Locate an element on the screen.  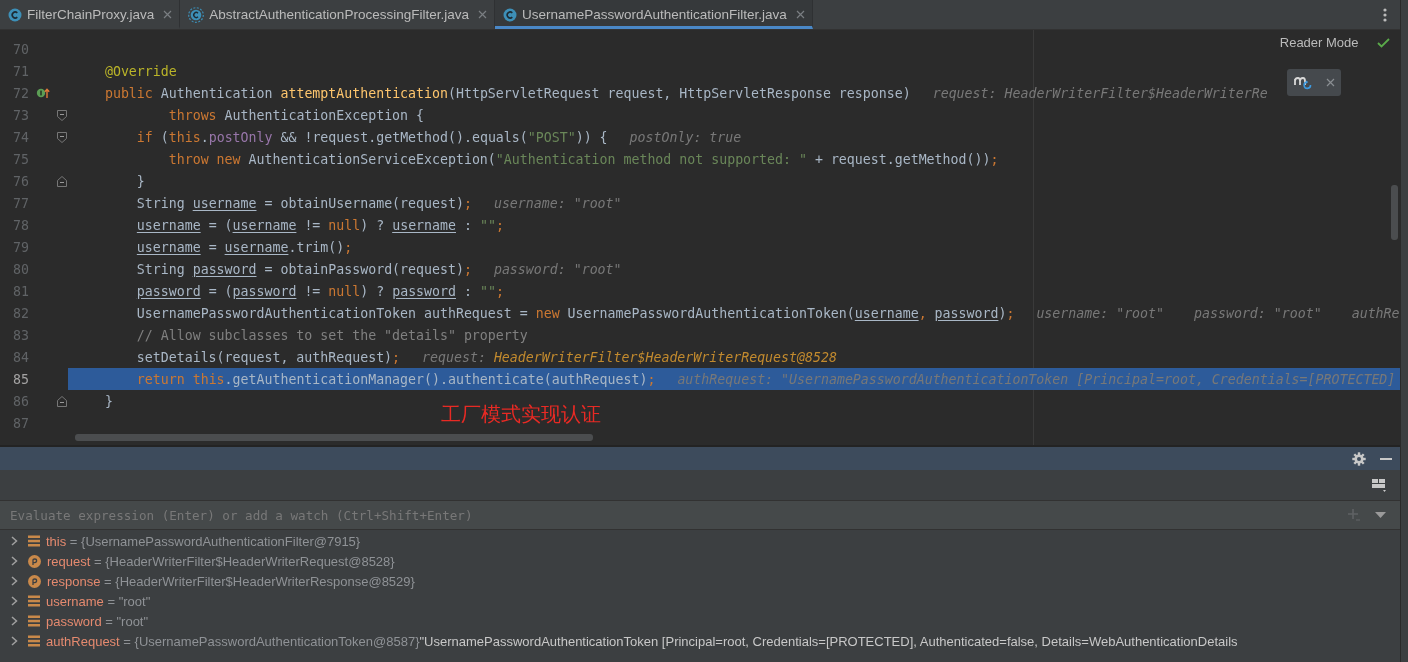
code-line: String password = obtainPassword(request); is located at coordinates (303, 269).